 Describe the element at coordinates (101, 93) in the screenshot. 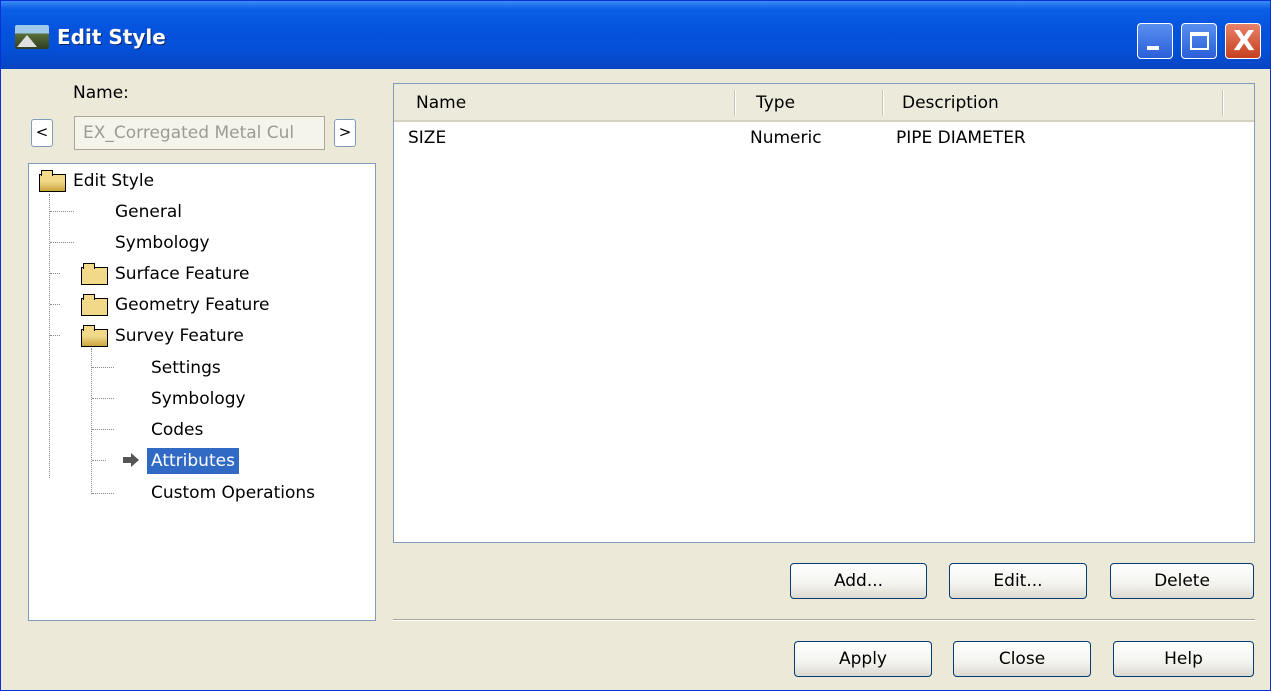

I see `name-label: Name:` at that location.